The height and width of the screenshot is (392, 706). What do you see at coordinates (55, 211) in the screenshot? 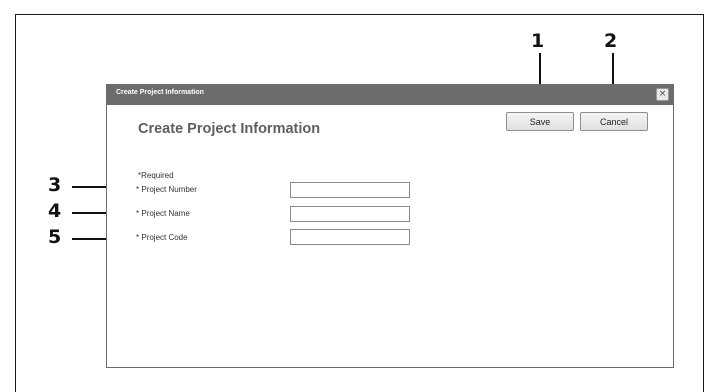
I see `callout-4: 4` at bounding box center [55, 211].